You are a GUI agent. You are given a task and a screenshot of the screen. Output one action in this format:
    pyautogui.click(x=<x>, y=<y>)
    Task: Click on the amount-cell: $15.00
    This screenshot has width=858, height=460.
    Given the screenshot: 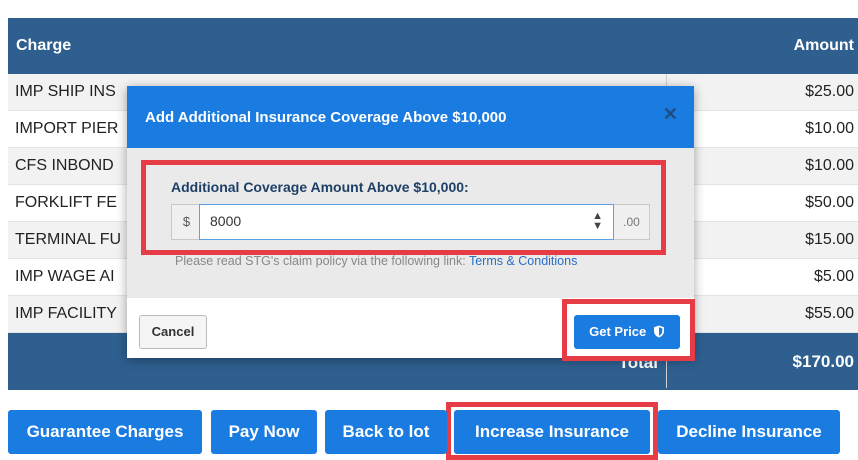 What is the action you would take?
    pyautogui.click(x=829, y=239)
    